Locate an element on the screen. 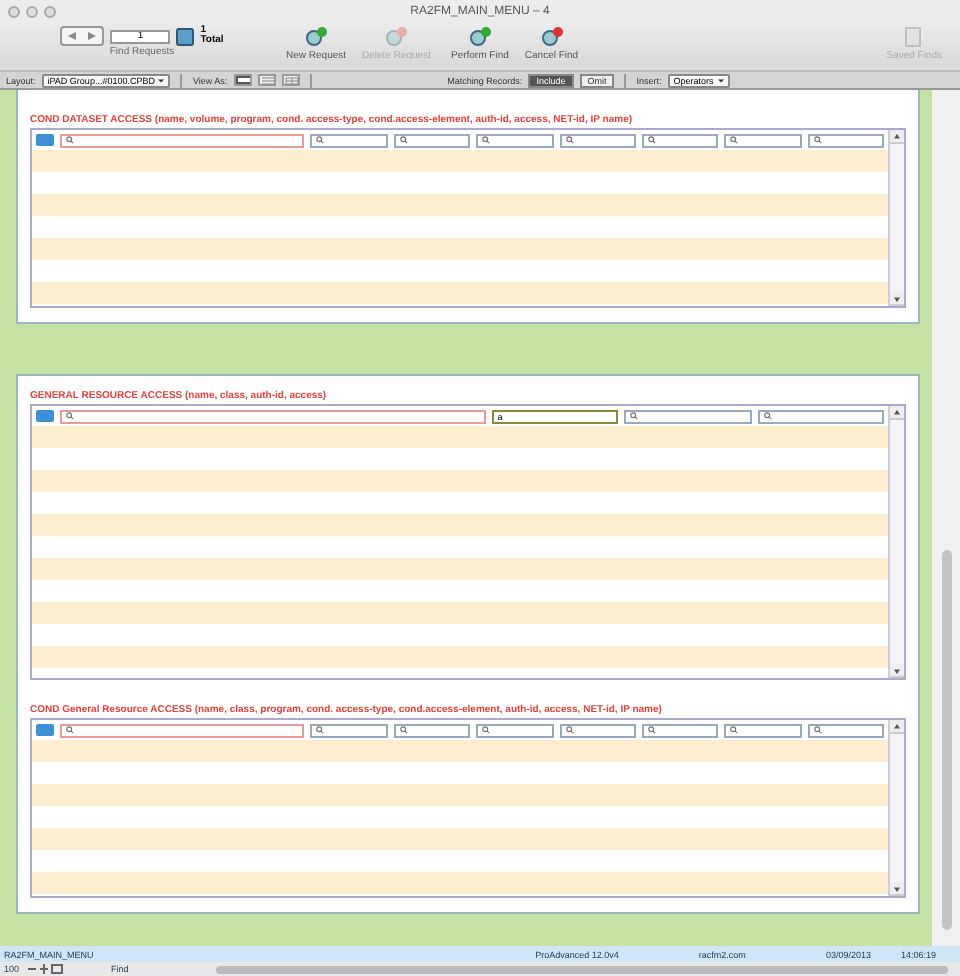  scrollbar-thumb is located at coordinates (946, 740).